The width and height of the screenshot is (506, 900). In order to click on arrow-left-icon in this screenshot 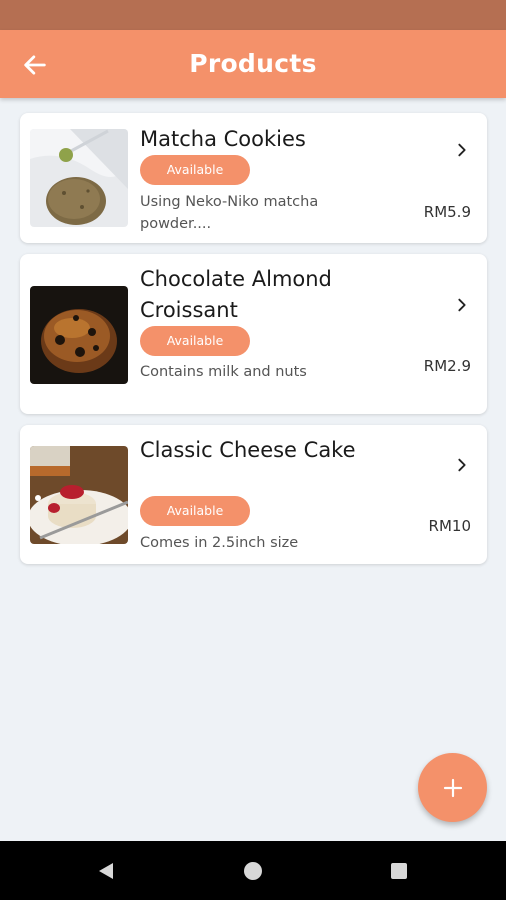, I will do `click(35, 65)`.